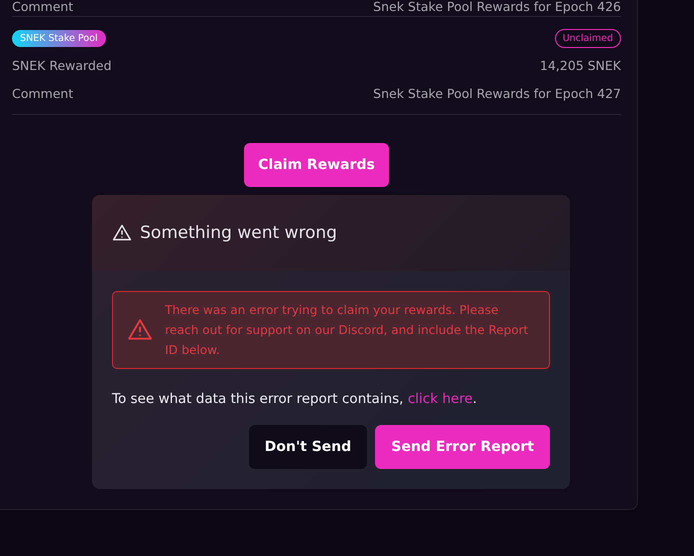 The height and width of the screenshot is (556, 694). I want to click on dont-send-button: Don't Send, so click(308, 447).